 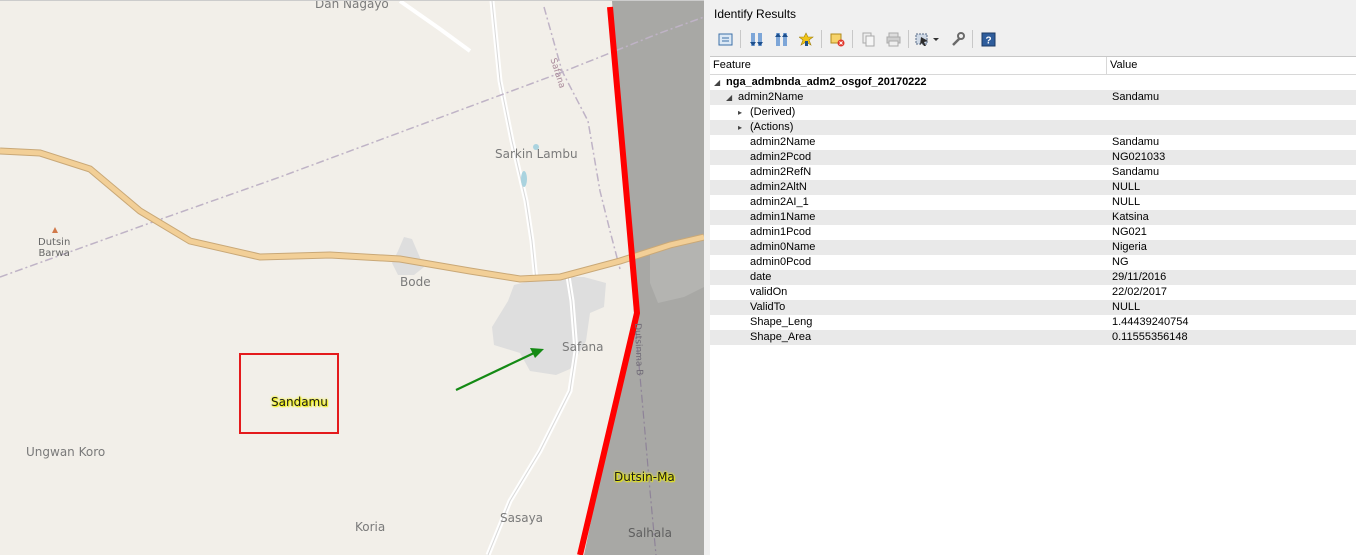 I want to click on actions-label: (Actions), so click(x=772, y=127).